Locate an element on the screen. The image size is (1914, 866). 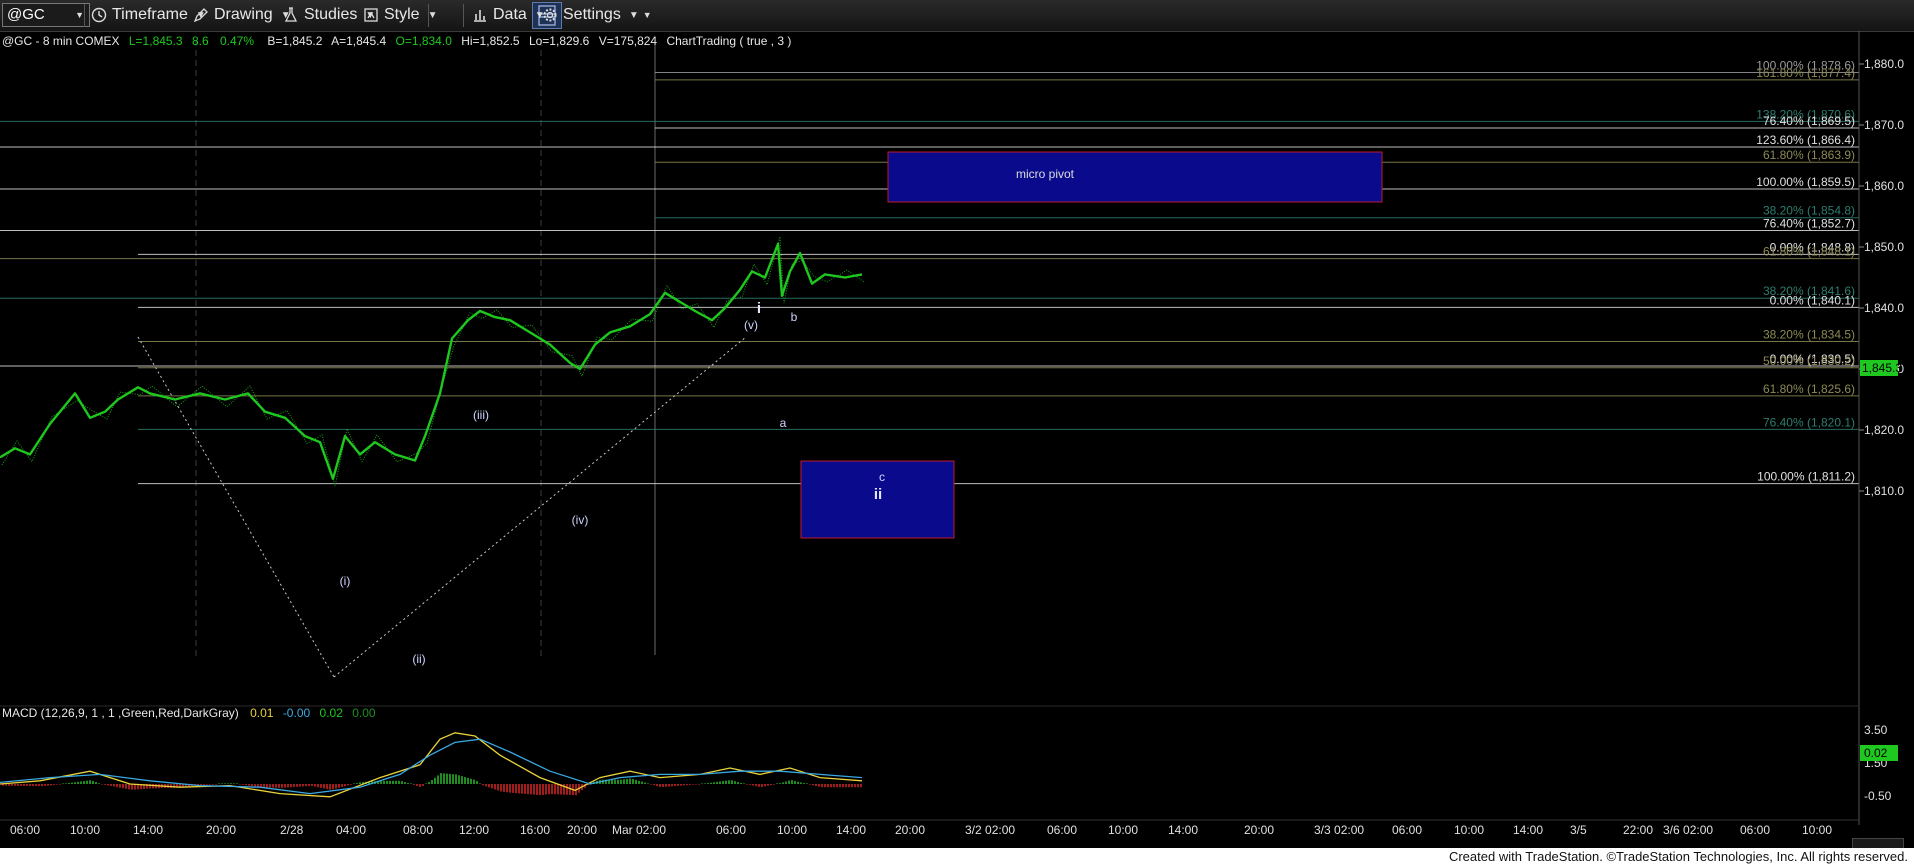
studies-menu: Studies ▼ is located at coordinates (329, 15).